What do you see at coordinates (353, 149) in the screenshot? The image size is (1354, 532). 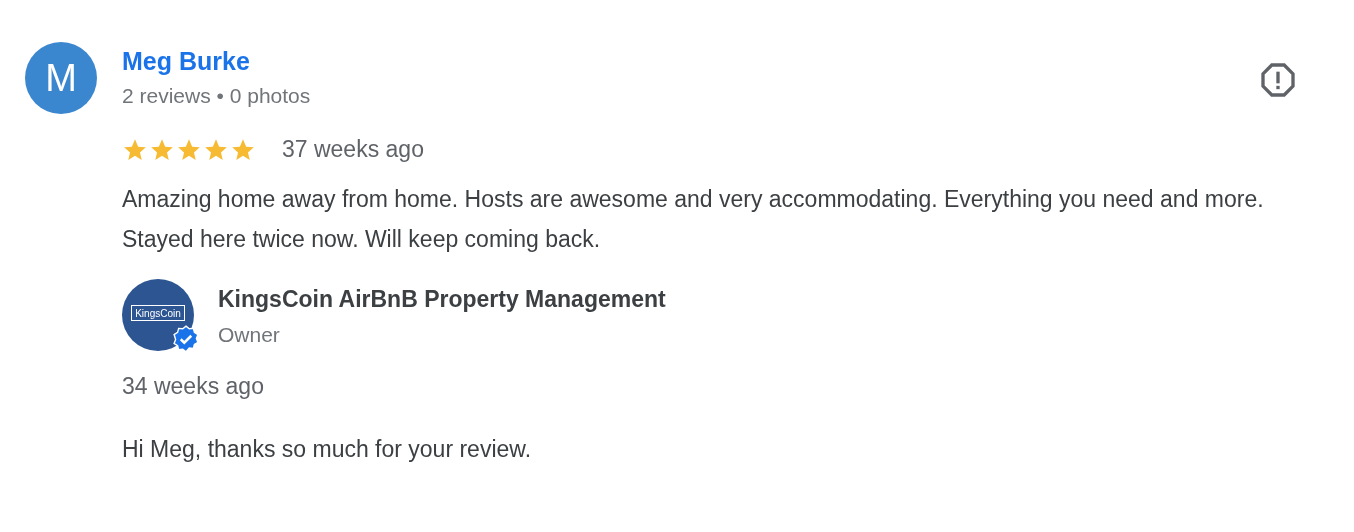 I see `review-time: 37 weeks ago` at bounding box center [353, 149].